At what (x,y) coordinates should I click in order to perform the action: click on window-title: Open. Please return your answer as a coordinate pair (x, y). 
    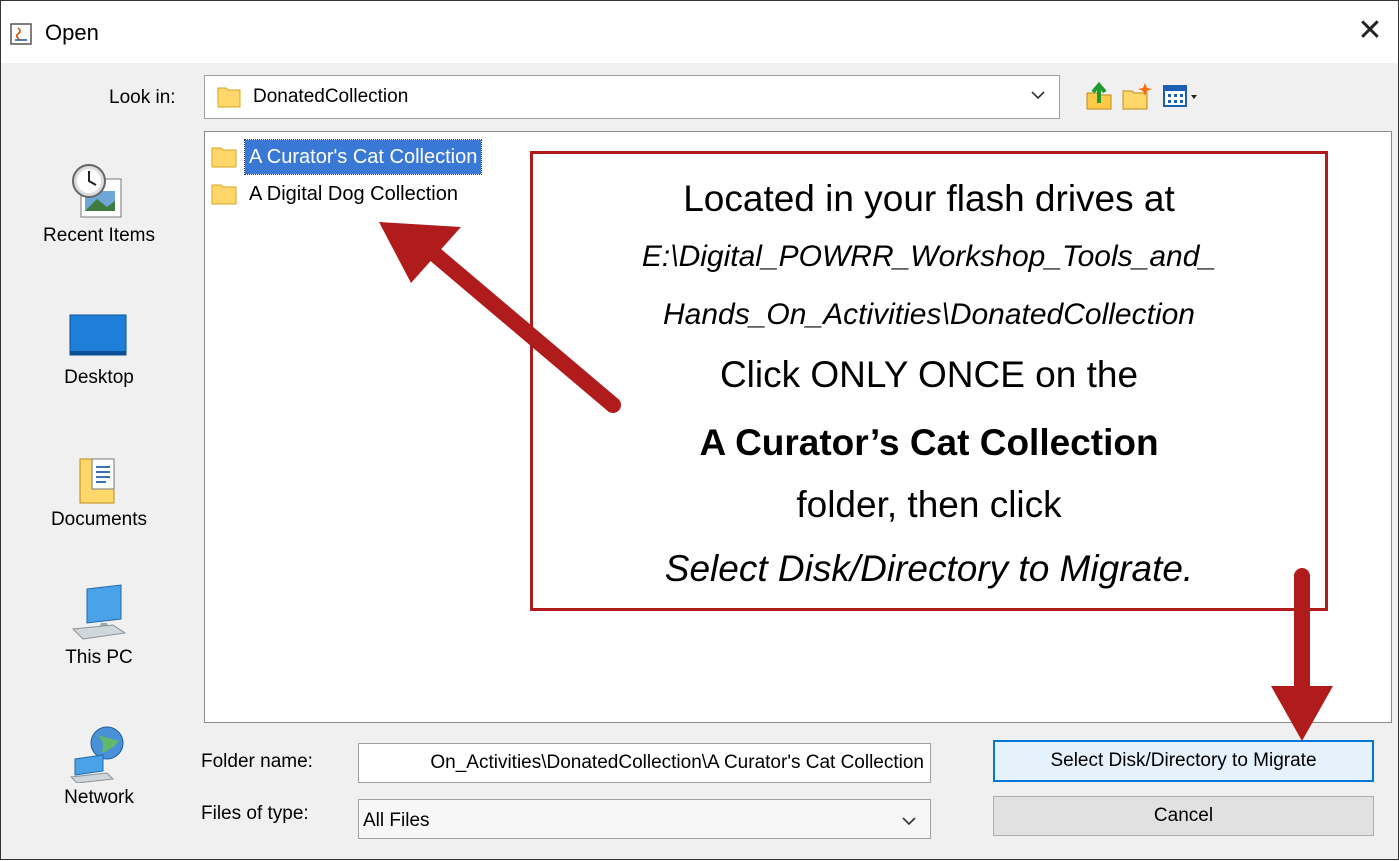
    Looking at the image, I should click on (72, 32).